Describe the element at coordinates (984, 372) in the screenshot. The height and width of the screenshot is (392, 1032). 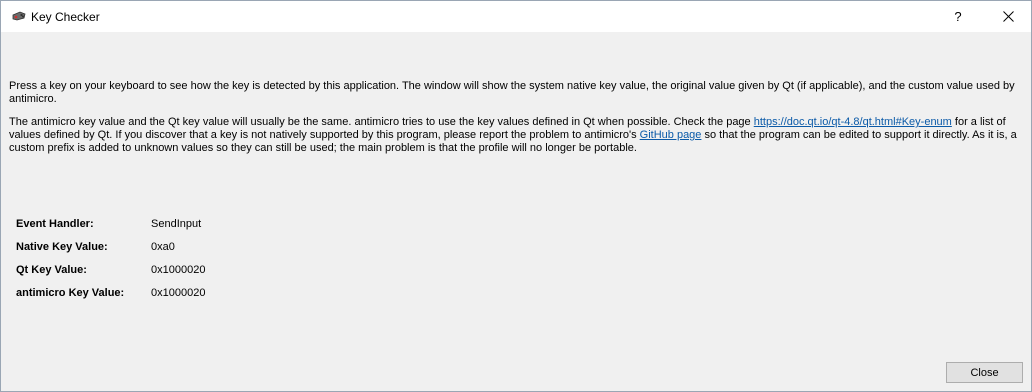
I see `close-button: Close` at that location.